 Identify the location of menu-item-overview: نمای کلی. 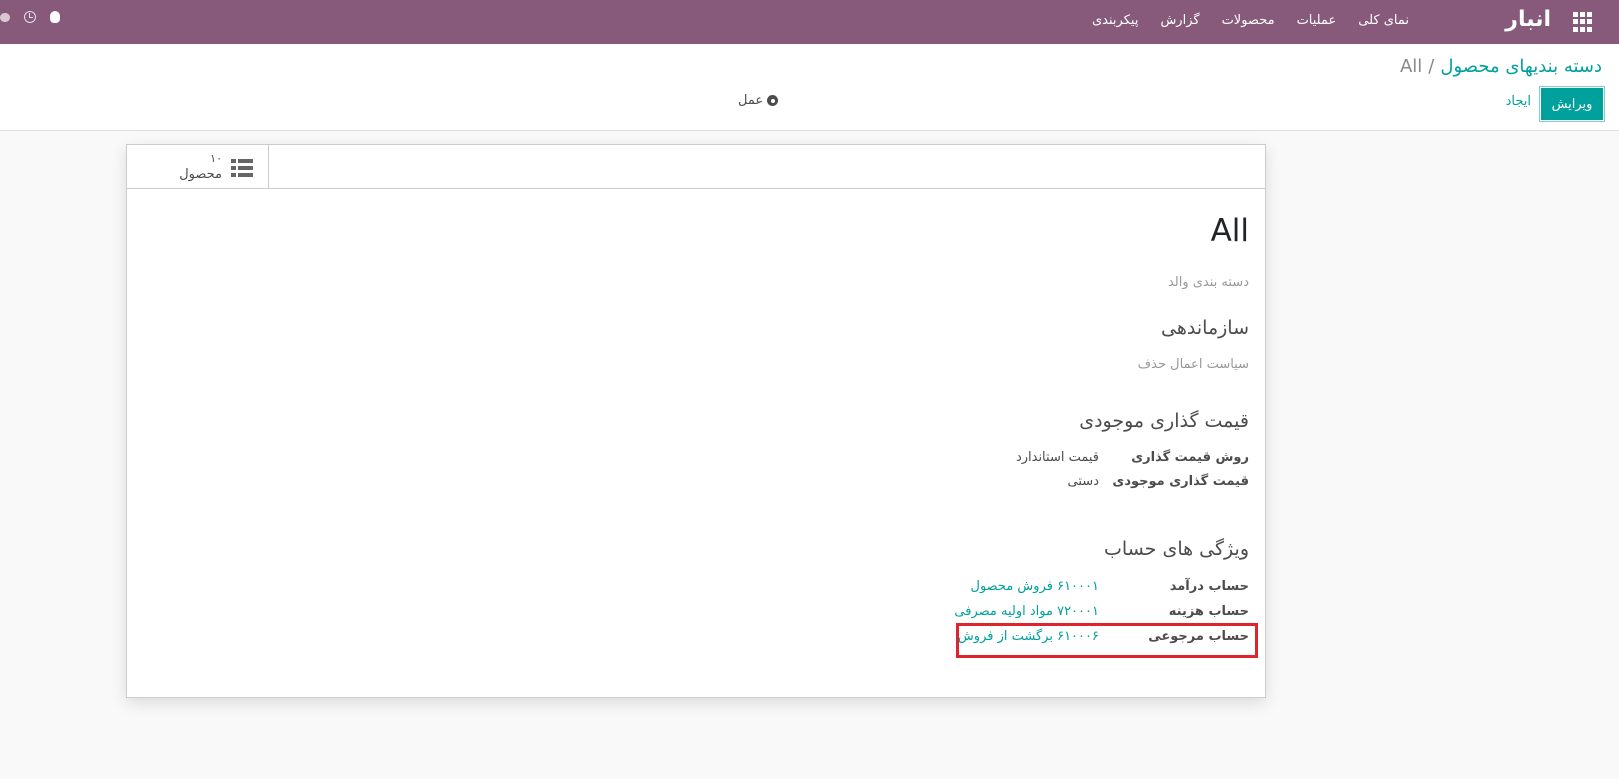
(1383, 20).